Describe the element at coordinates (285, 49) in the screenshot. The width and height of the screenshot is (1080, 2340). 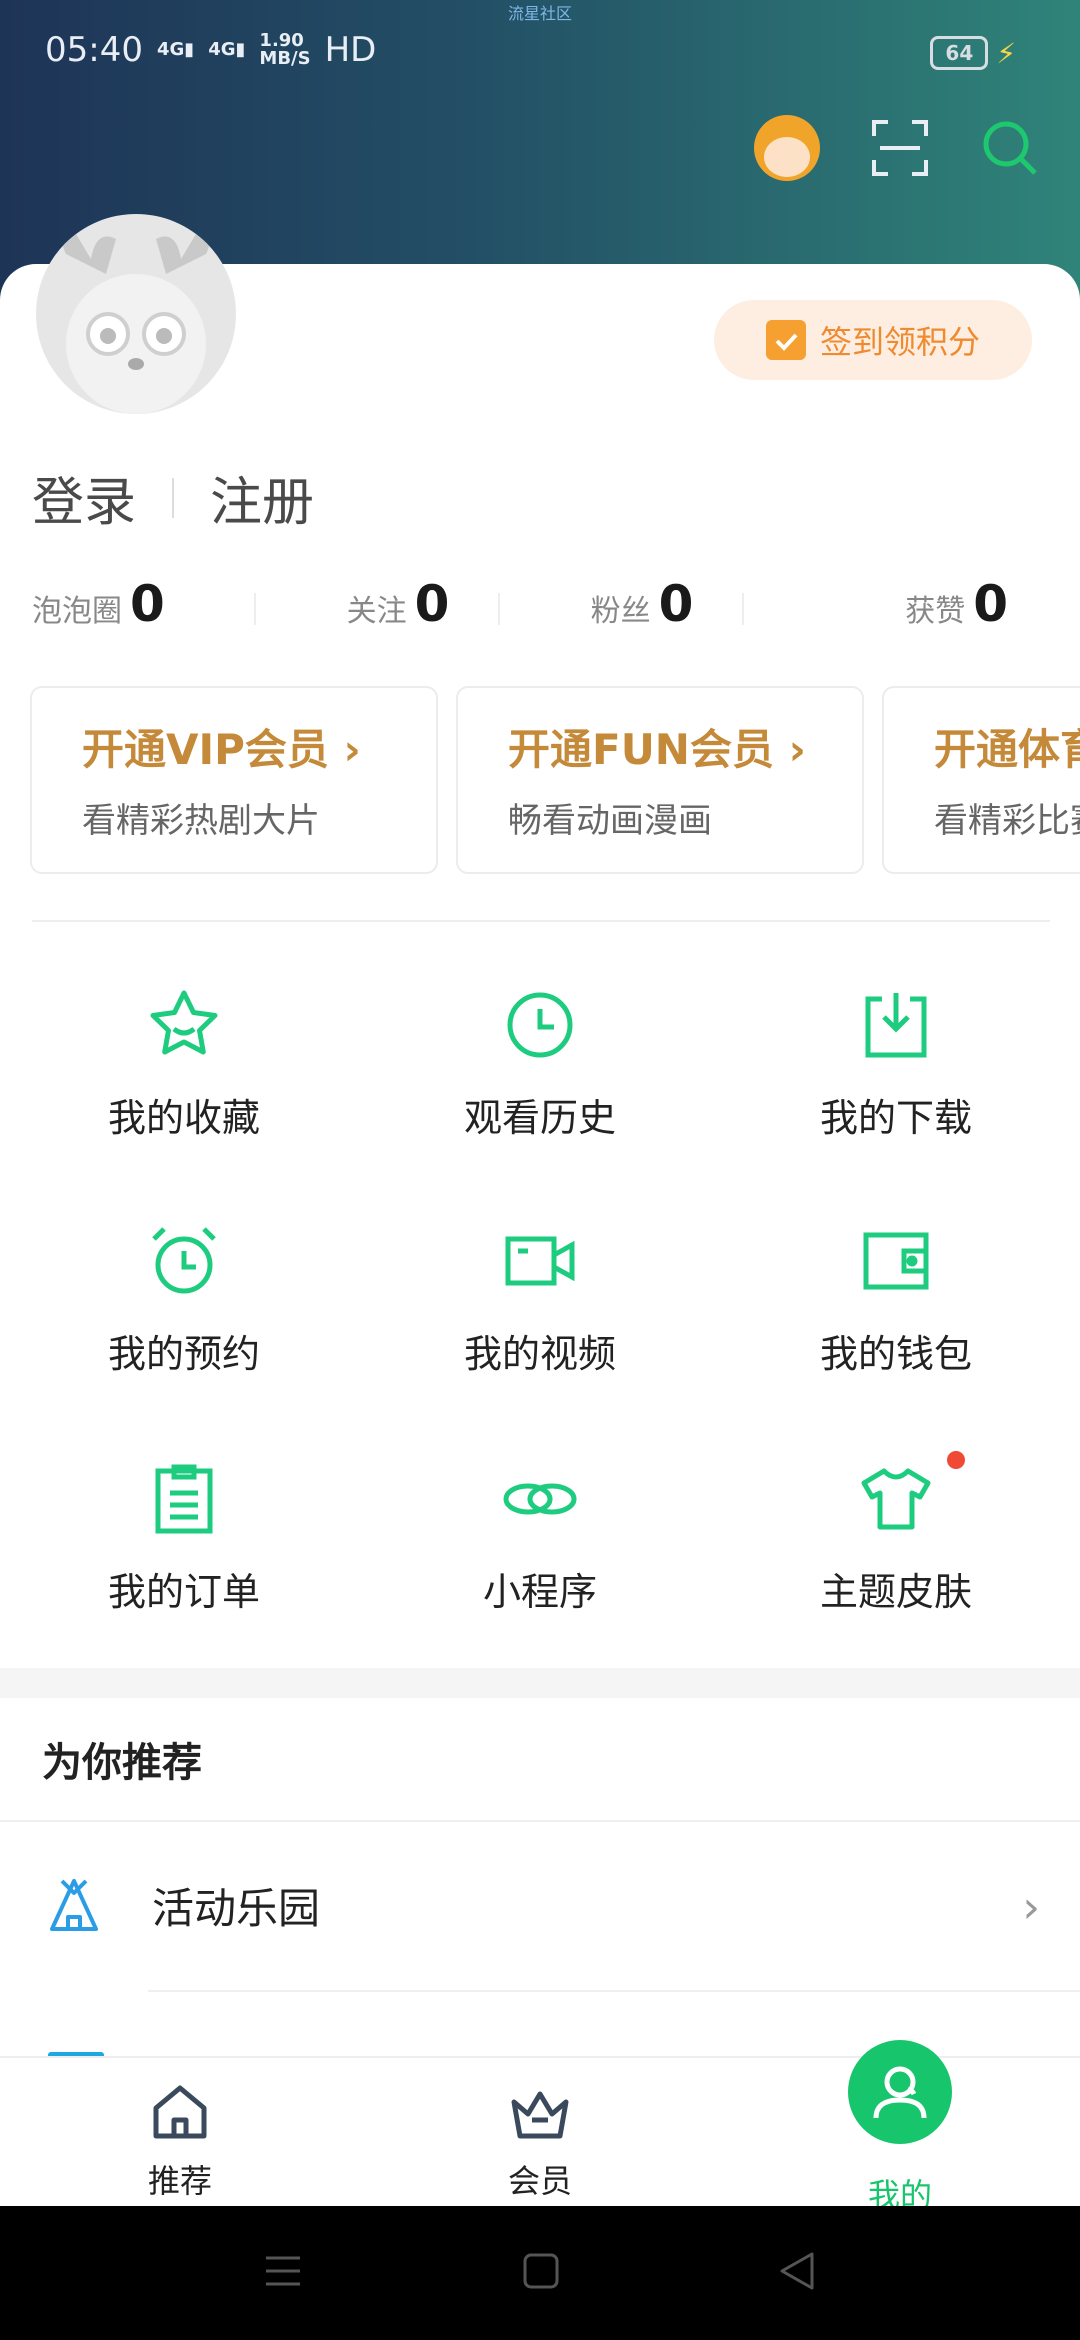
I see `net-speed: 1.90 MB/S` at that location.